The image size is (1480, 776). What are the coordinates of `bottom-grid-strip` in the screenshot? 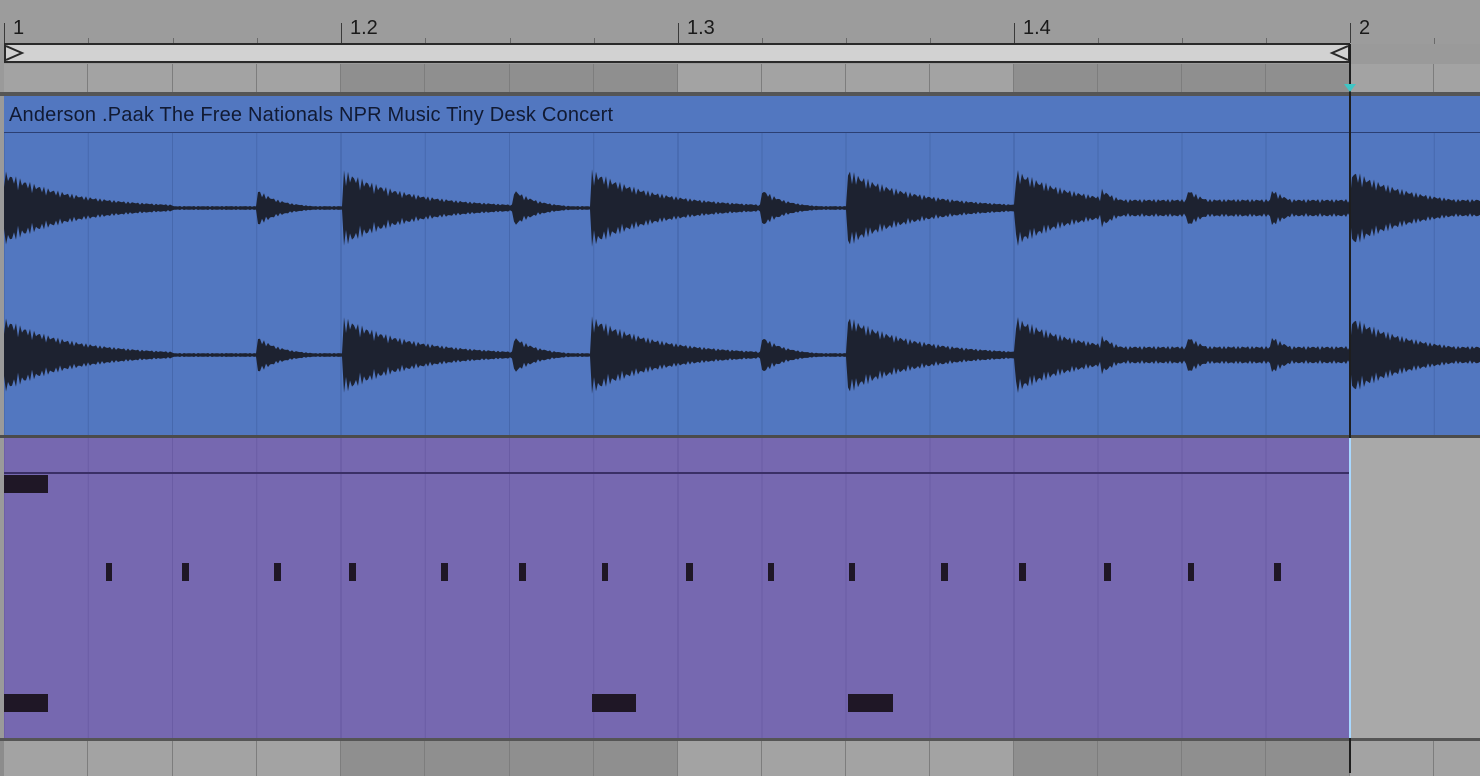 It's located at (740, 757).